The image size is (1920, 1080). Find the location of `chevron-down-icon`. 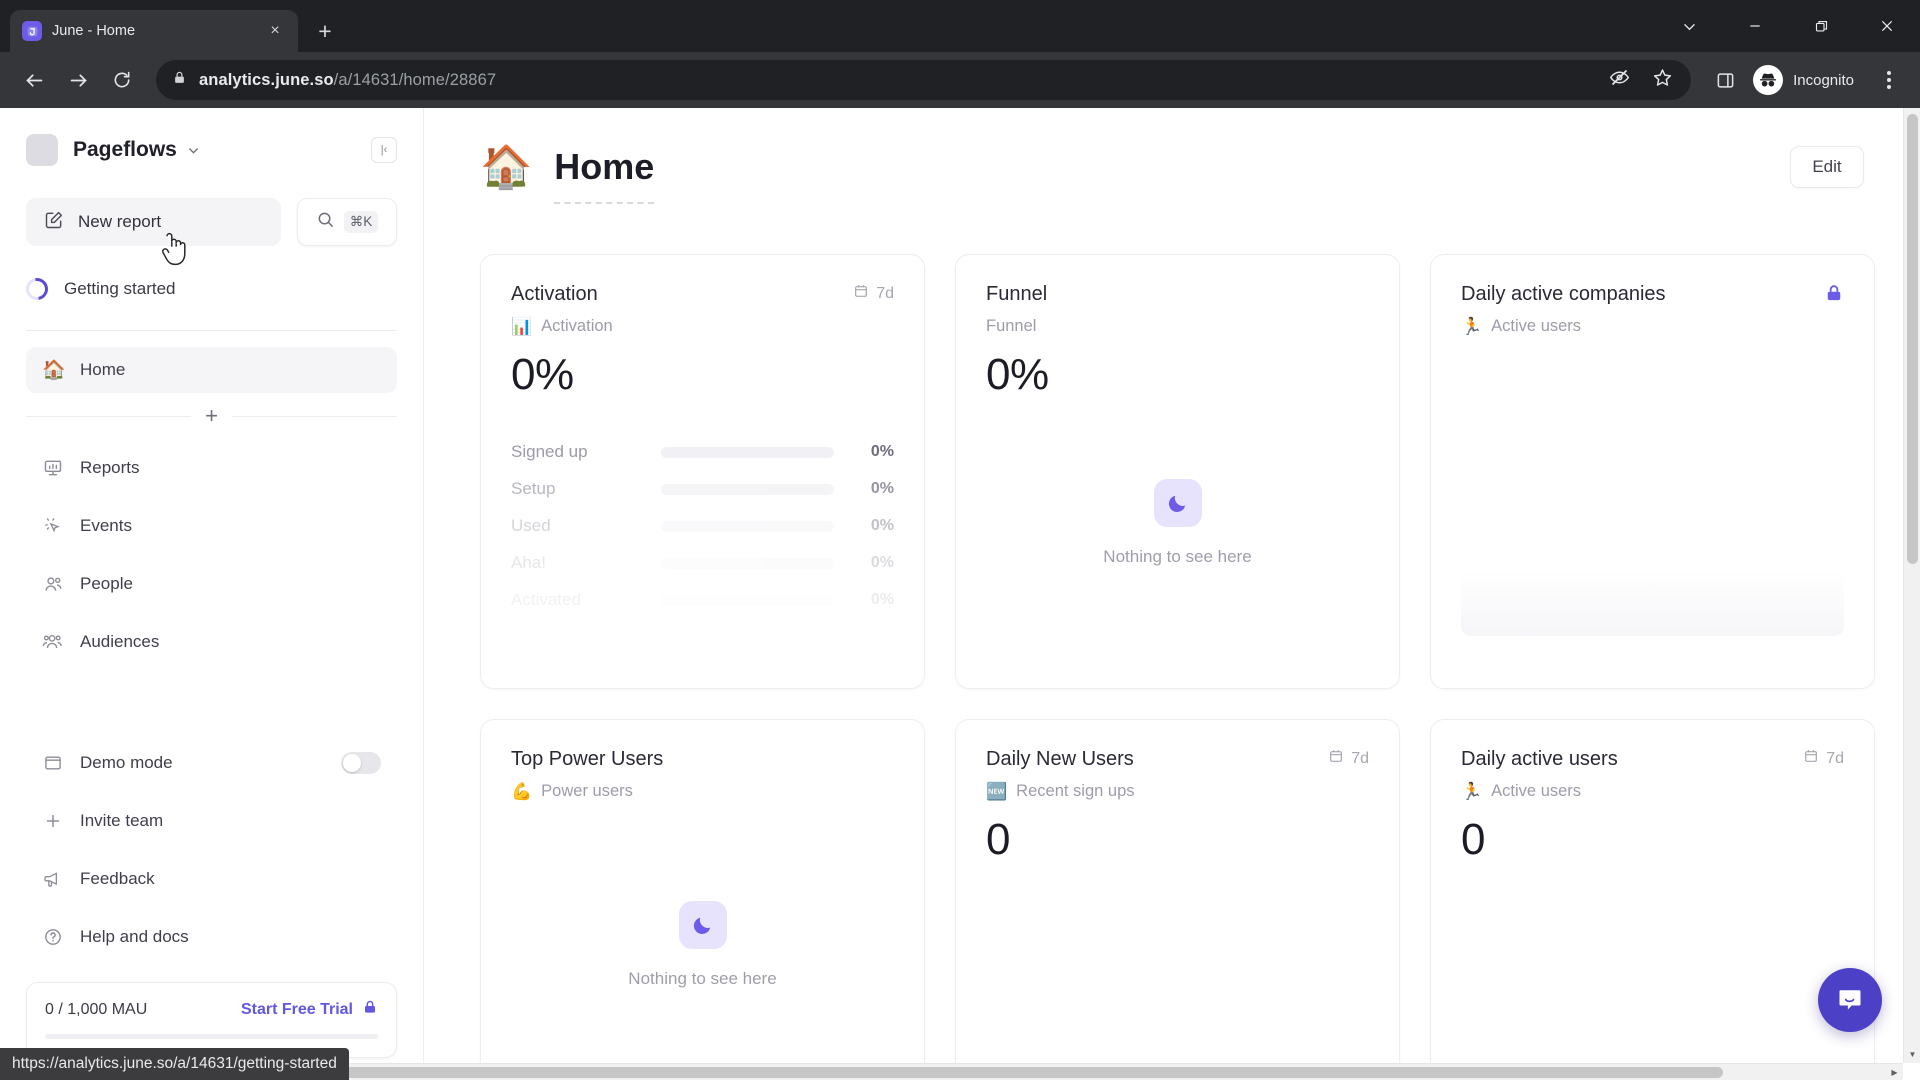

chevron-down-icon is located at coordinates (193, 150).